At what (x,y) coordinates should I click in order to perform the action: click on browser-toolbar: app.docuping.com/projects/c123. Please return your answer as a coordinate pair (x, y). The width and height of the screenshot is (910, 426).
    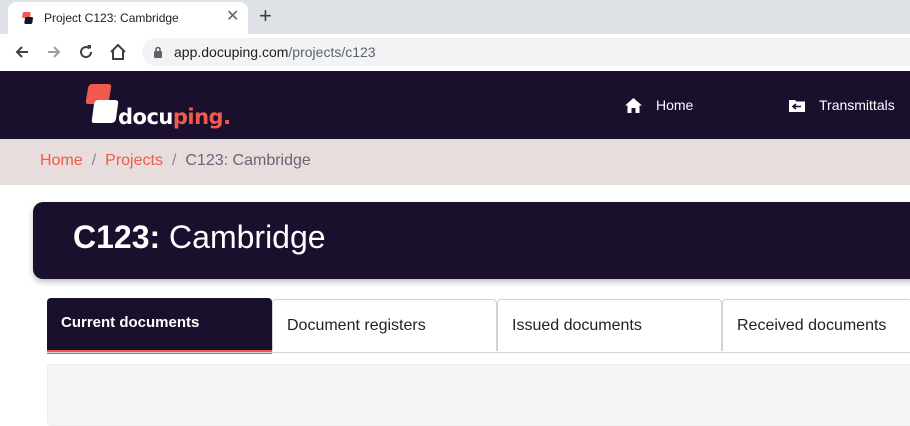
    Looking at the image, I should click on (455, 53).